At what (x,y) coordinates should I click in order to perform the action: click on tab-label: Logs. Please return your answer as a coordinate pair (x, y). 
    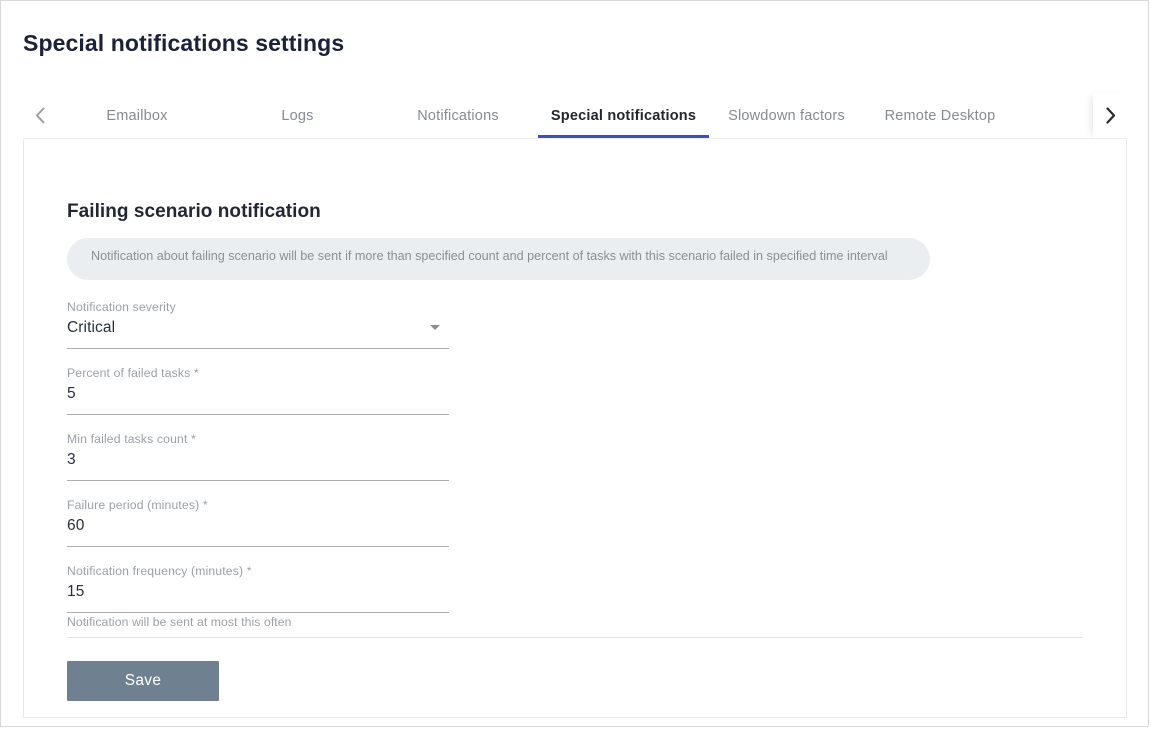
    Looking at the image, I should click on (297, 115).